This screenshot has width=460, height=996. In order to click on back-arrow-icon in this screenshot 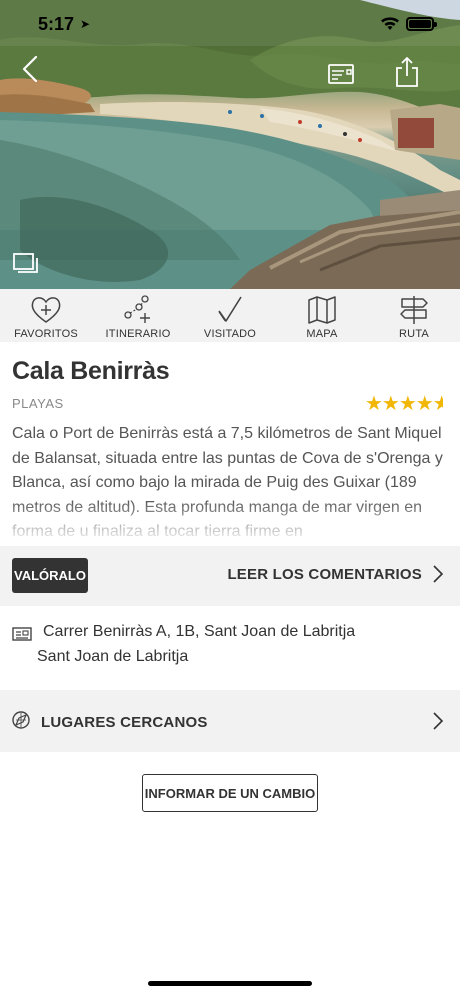, I will do `click(31, 69)`.